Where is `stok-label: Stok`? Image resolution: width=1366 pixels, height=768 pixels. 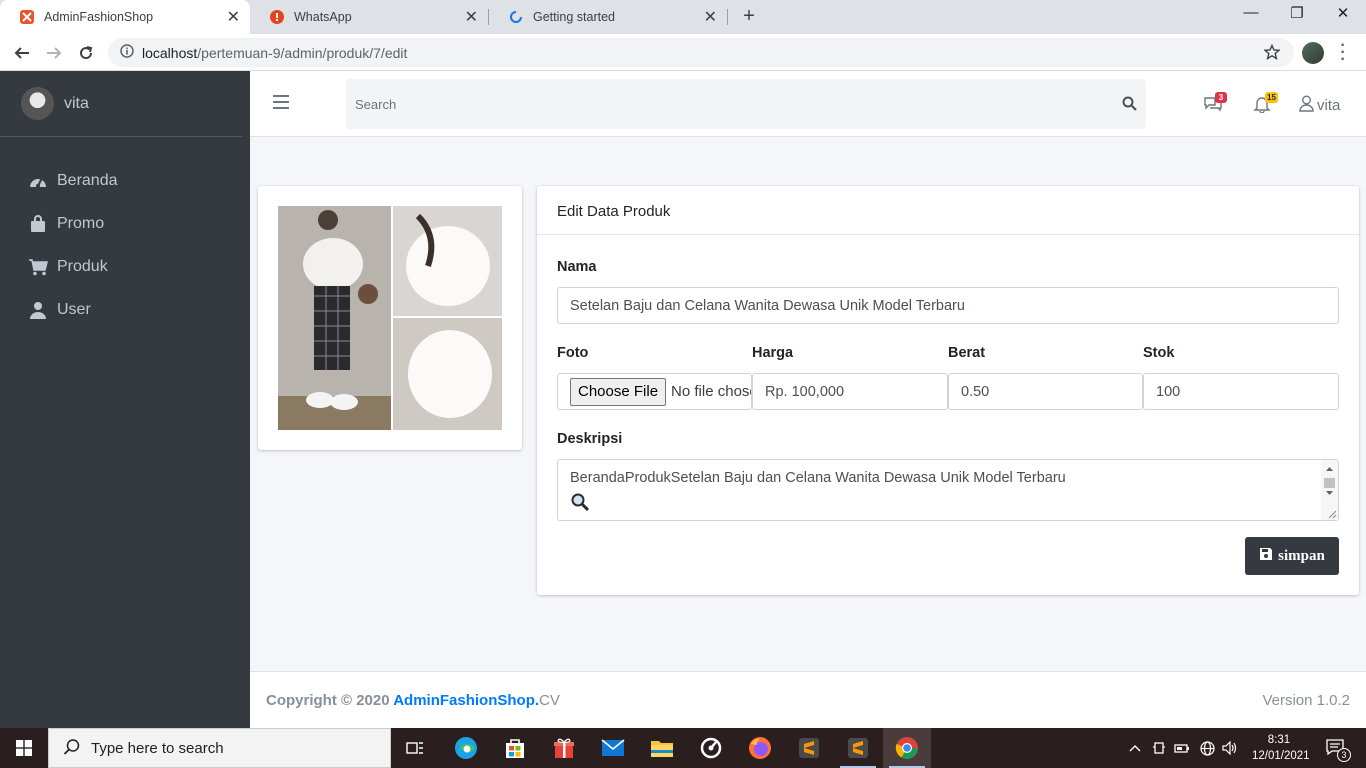
stok-label: Stok is located at coordinates (1159, 353).